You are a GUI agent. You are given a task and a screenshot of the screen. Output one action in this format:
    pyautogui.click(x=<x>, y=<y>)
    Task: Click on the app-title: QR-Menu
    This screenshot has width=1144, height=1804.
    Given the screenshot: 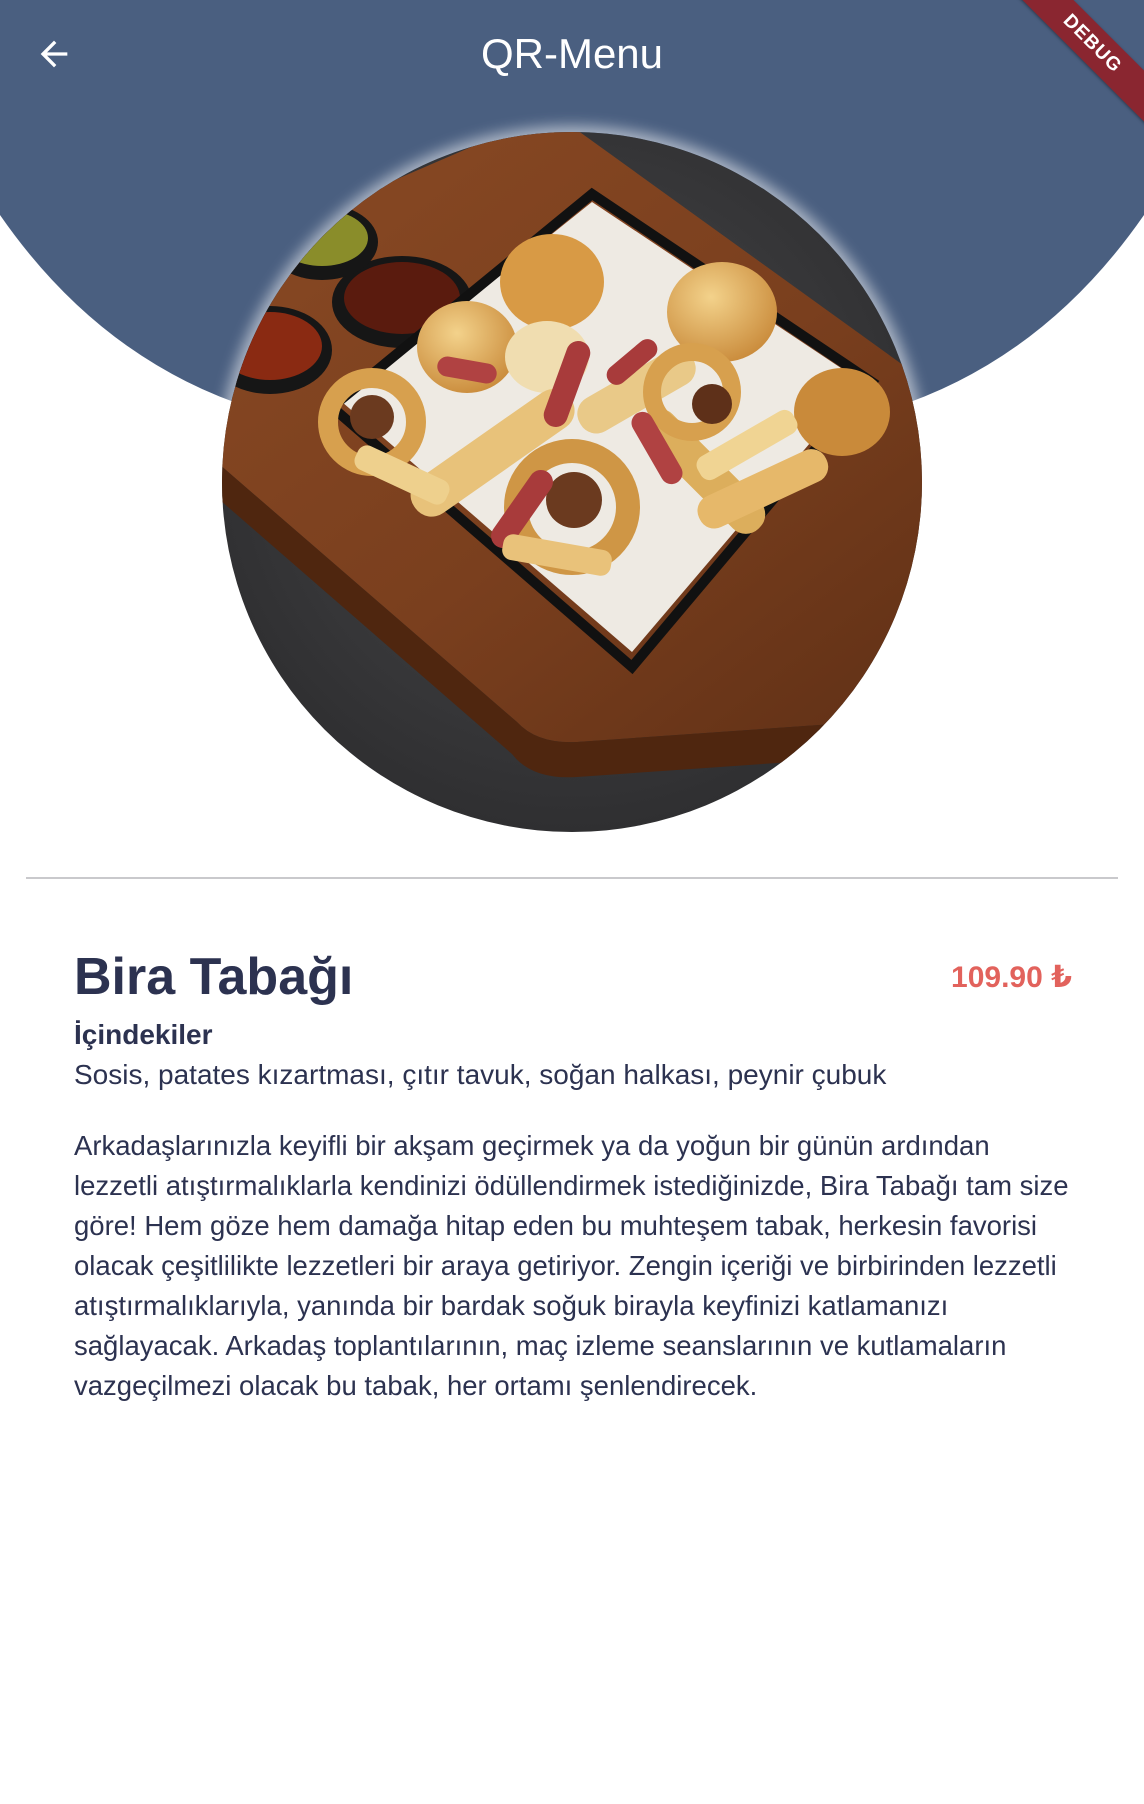 What is the action you would take?
    pyautogui.click(x=572, y=53)
    